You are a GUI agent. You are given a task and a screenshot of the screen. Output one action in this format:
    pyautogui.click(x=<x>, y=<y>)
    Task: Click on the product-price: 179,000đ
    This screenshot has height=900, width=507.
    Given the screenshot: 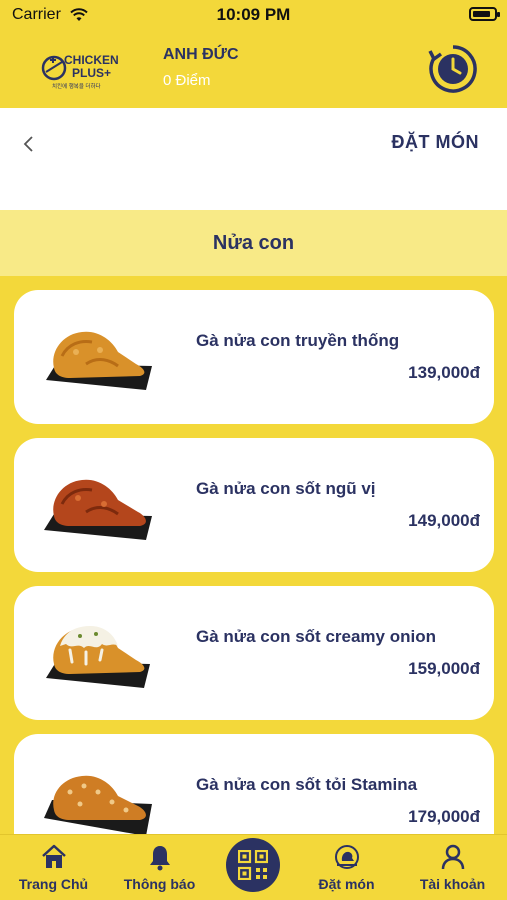 What is the action you would take?
    pyautogui.click(x=444, y=816)
    